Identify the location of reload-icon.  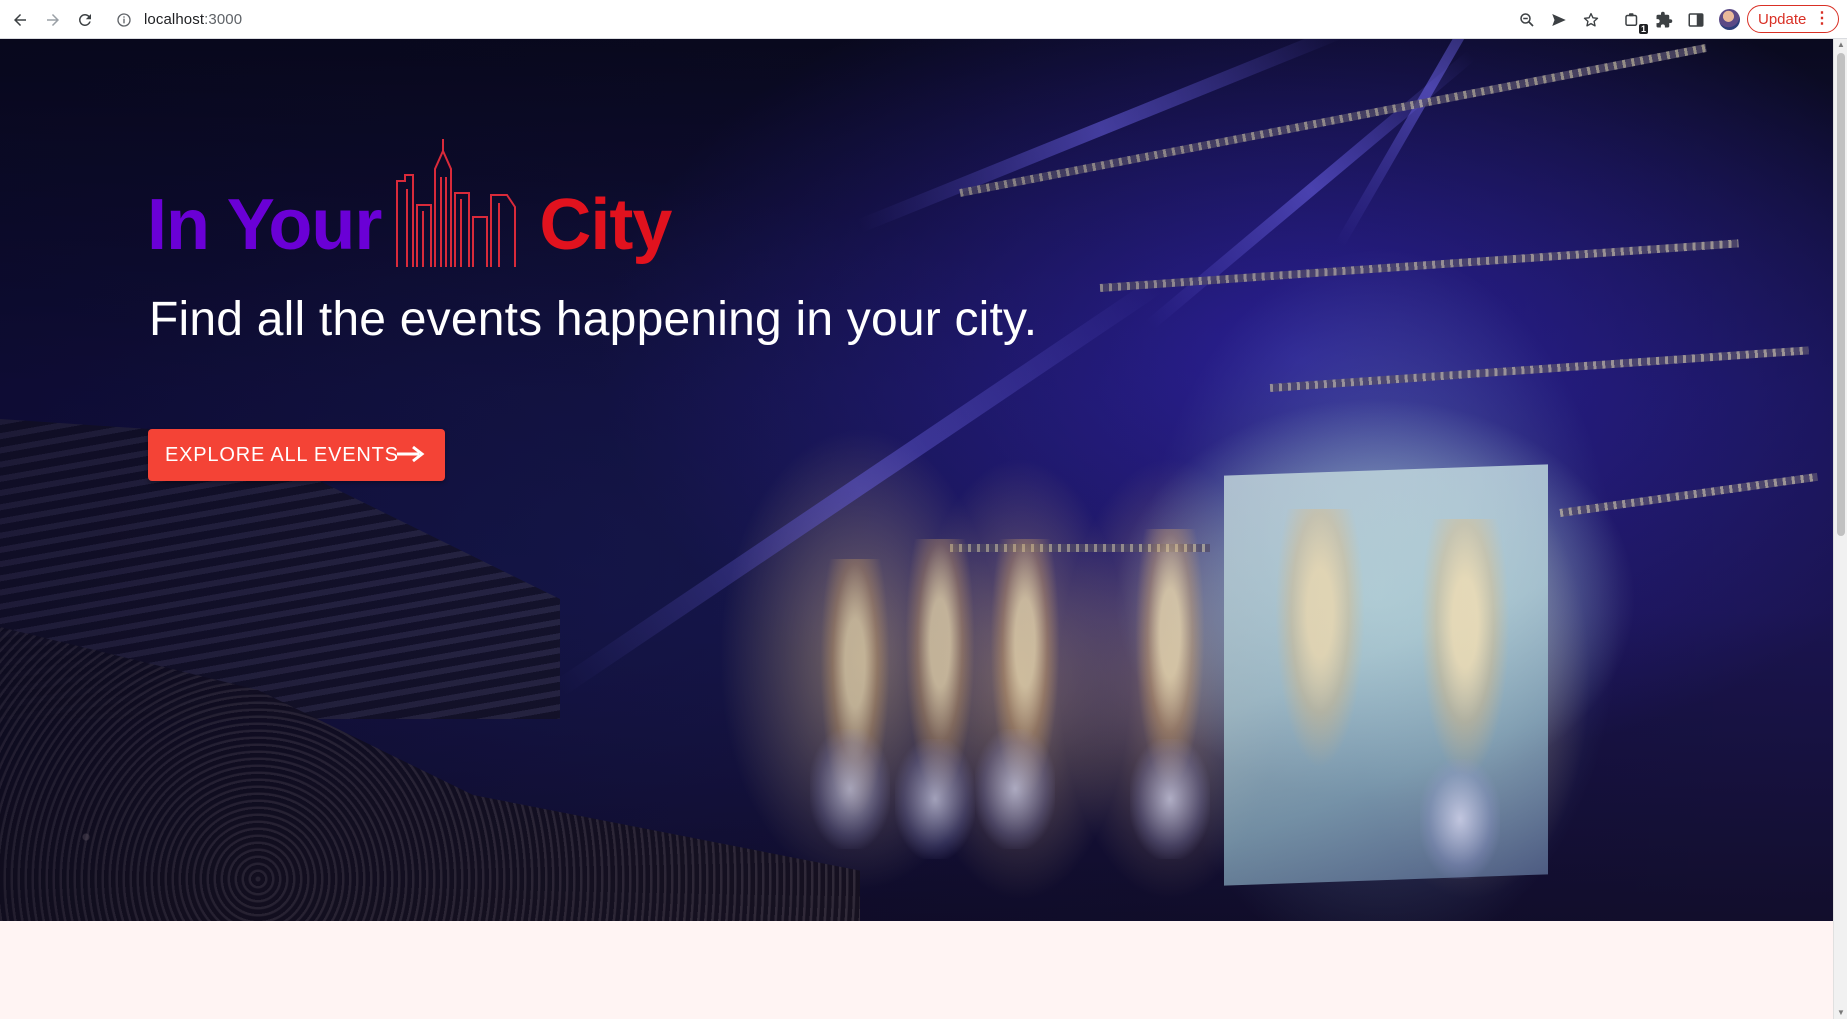
(84, 19).